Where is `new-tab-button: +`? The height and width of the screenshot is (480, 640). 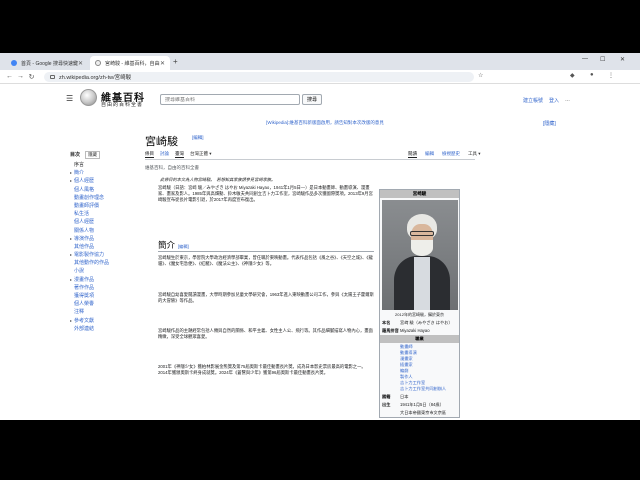 new-tab-button: + is located at coordinates (175, 61).